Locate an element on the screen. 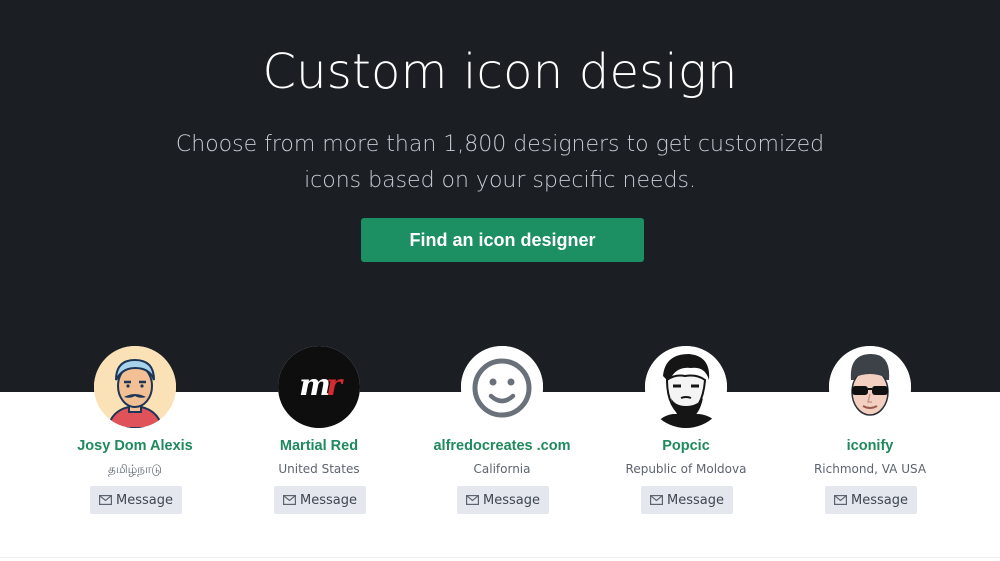  mustache-man-icon is located at coordinates (135, 387).